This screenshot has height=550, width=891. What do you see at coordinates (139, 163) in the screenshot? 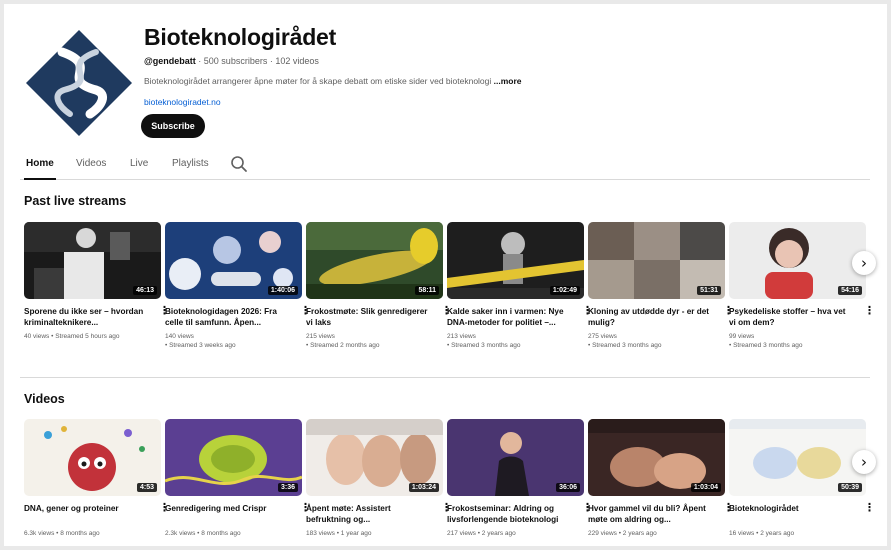
I see `tab-live: Live` at bounding box center [139, 163].